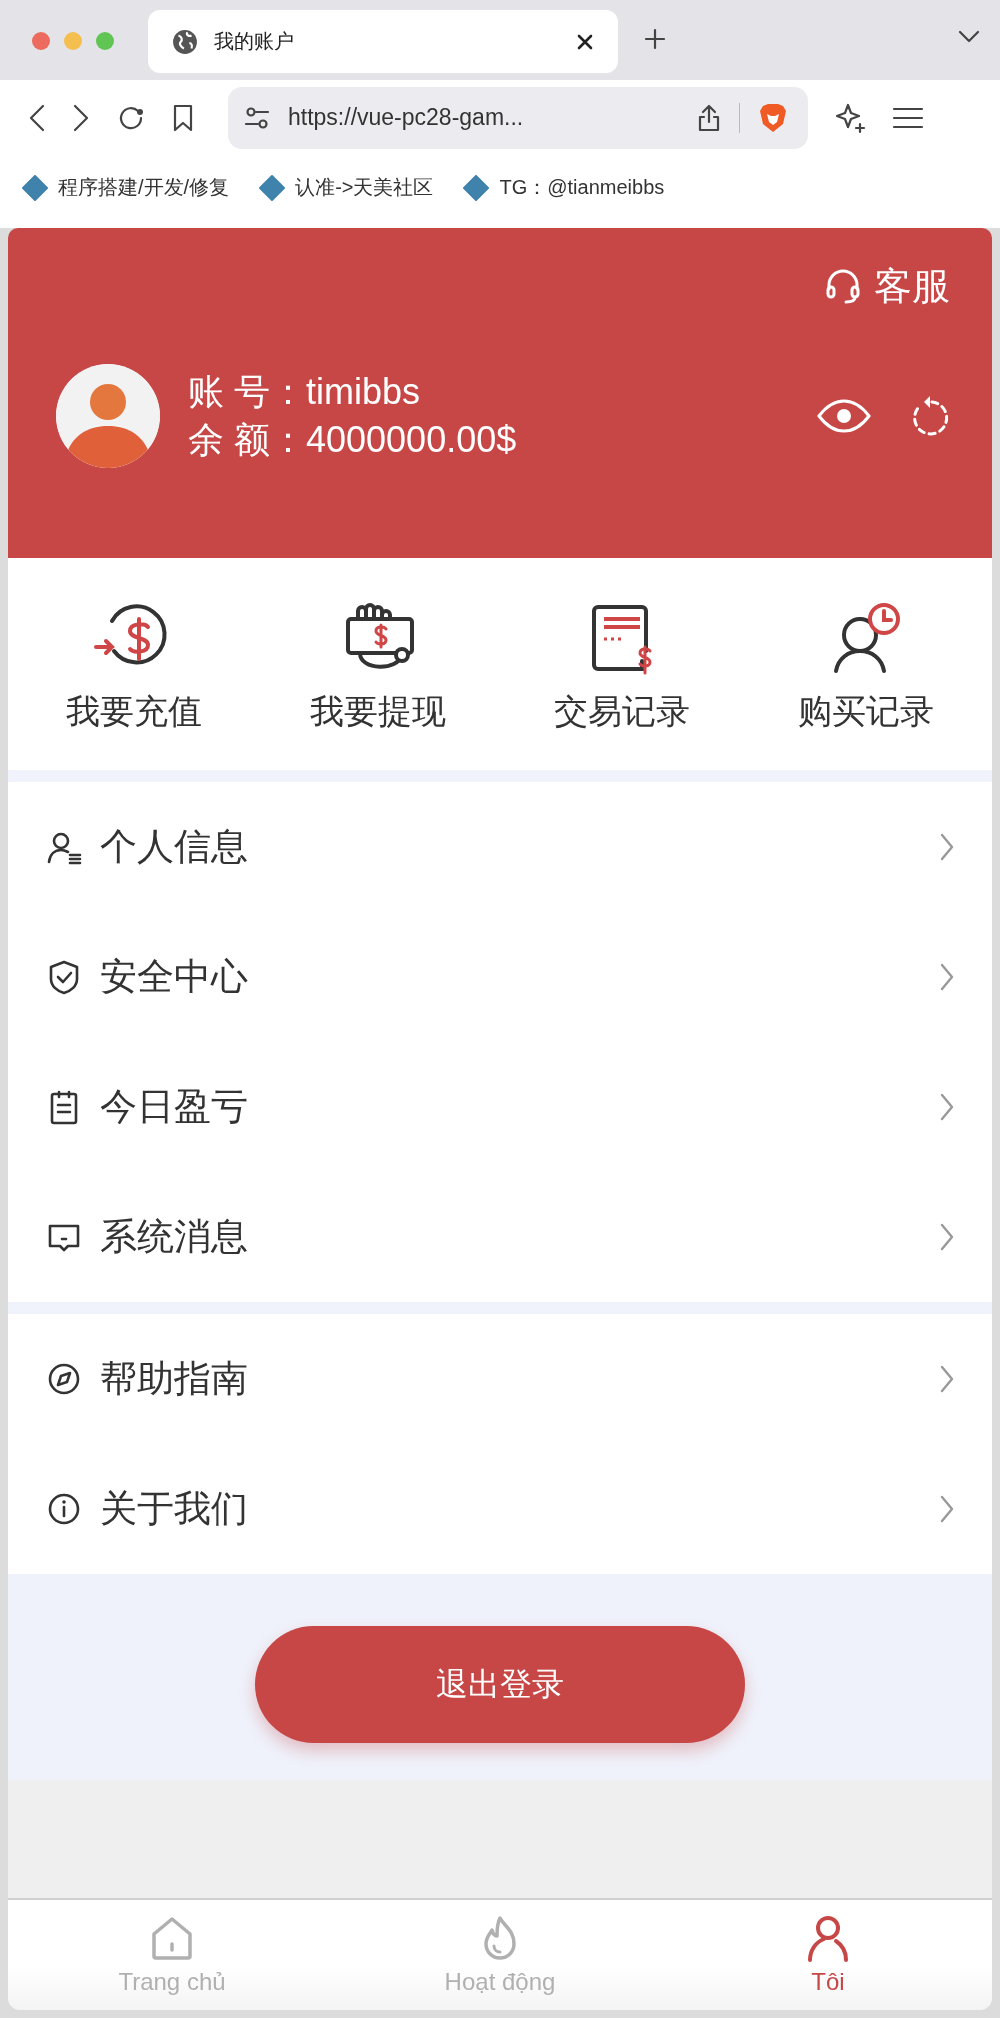 This screenshot has width=1000, height=2018. Describe the element at coordinates (185, 41) in the screenshot. I see `globe-icon` at that location.